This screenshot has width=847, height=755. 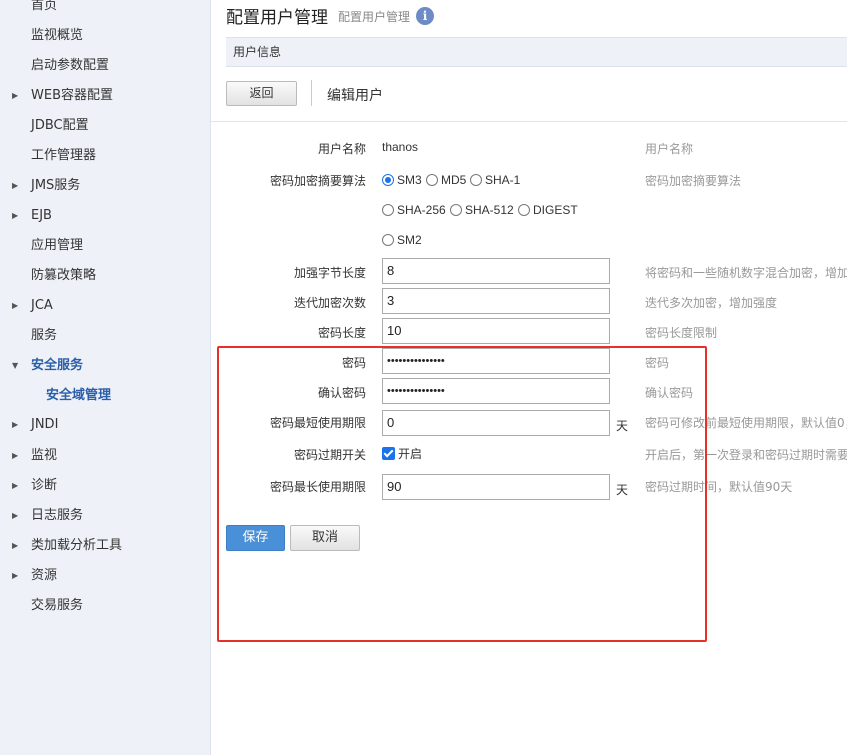 I want to click on info-icon: i, so click(x=425, y=16).